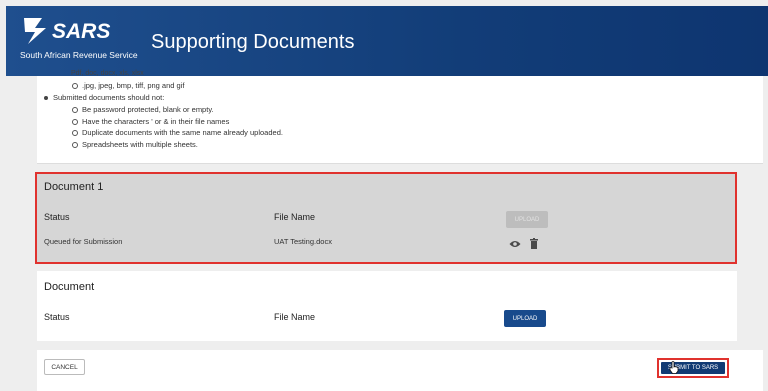 The width and height of the screenshot is (768, 391). Describe the element at coordinates (527, 219) in the screenshot. I see `upload-button-disabled: UPLOAD` at that location.